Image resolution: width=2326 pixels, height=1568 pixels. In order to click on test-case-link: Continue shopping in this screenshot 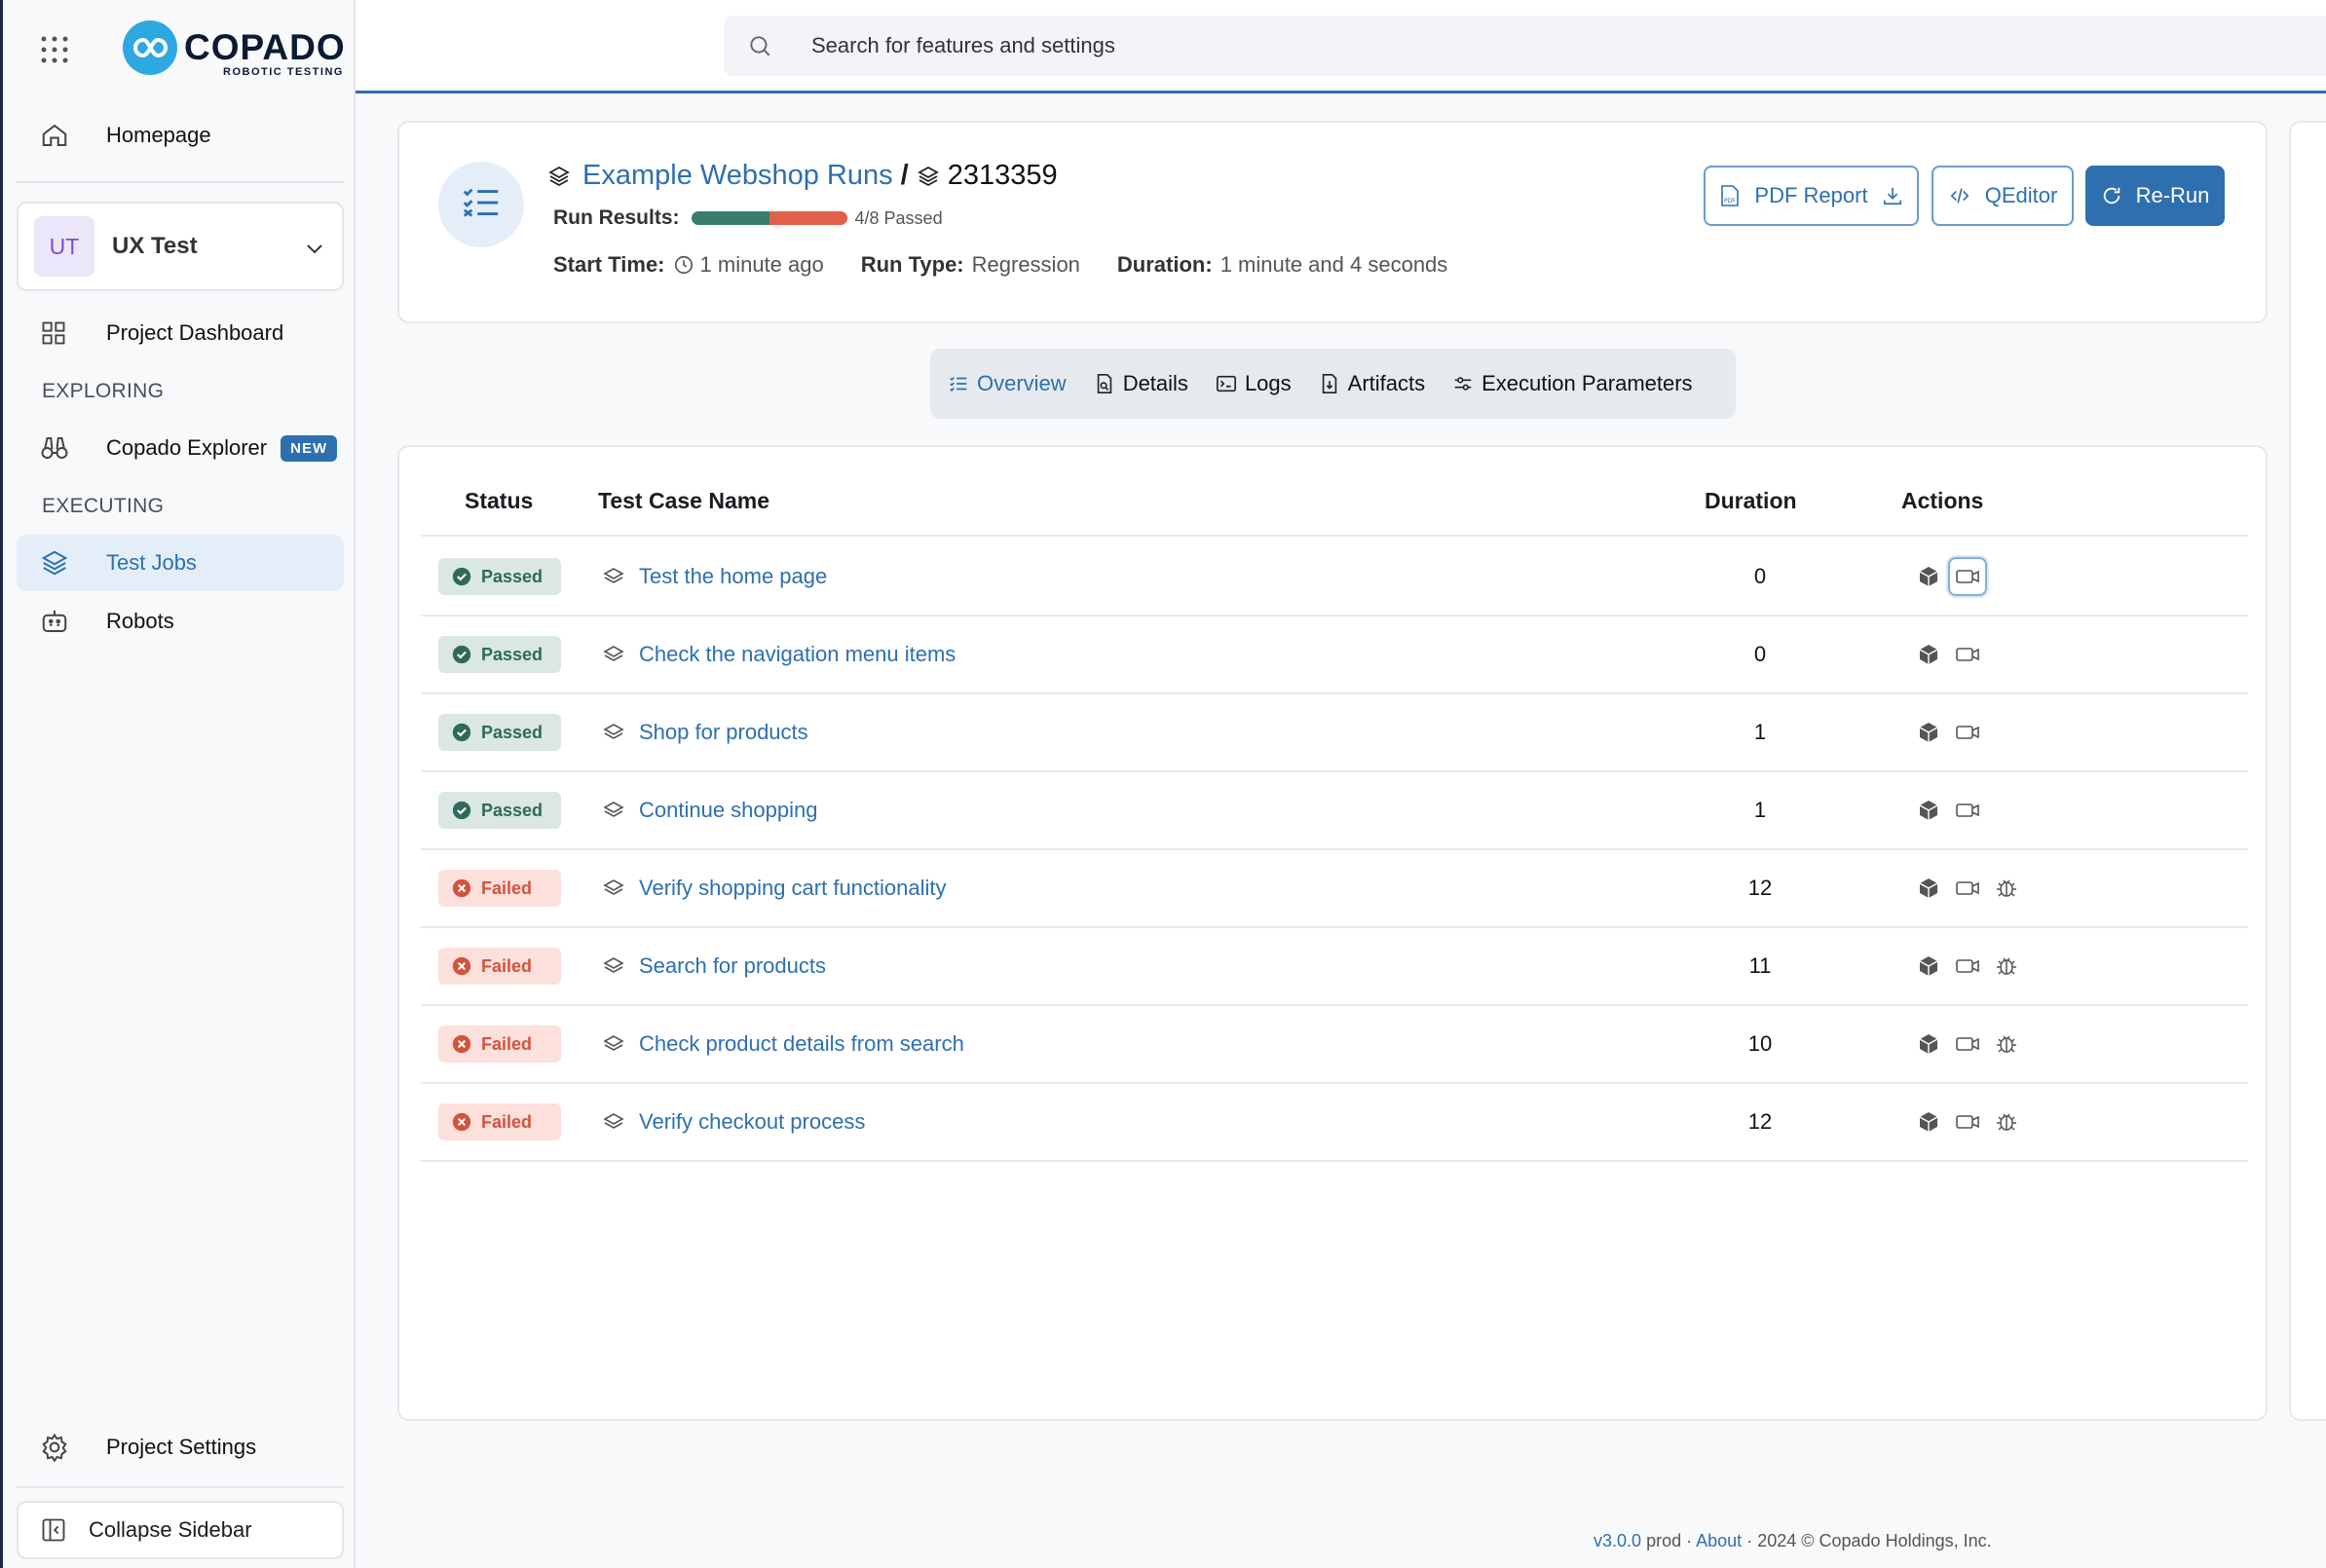, I will do `click(709, 810)`.